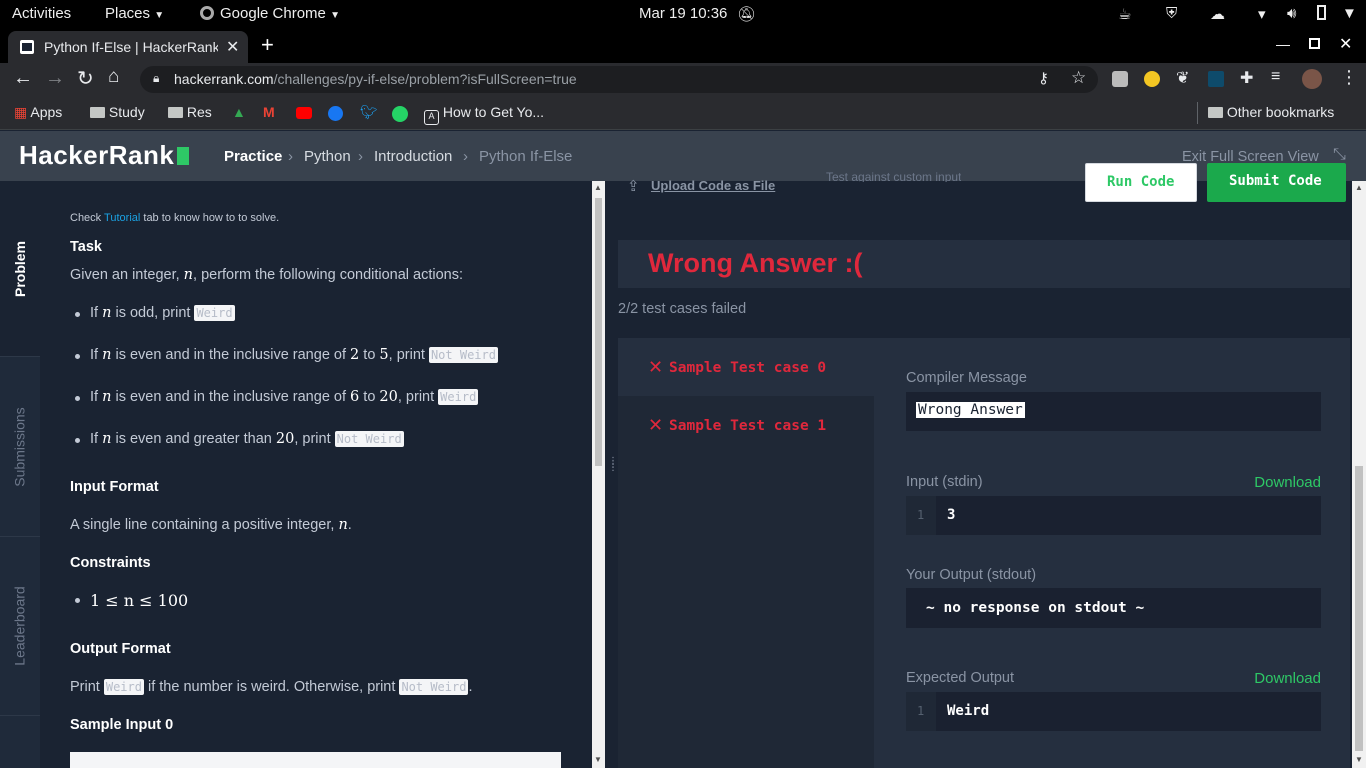 Image resolution: width=1366 pixels, height=768 pixels. I want to click on logo-green-block, so click(183, 156).